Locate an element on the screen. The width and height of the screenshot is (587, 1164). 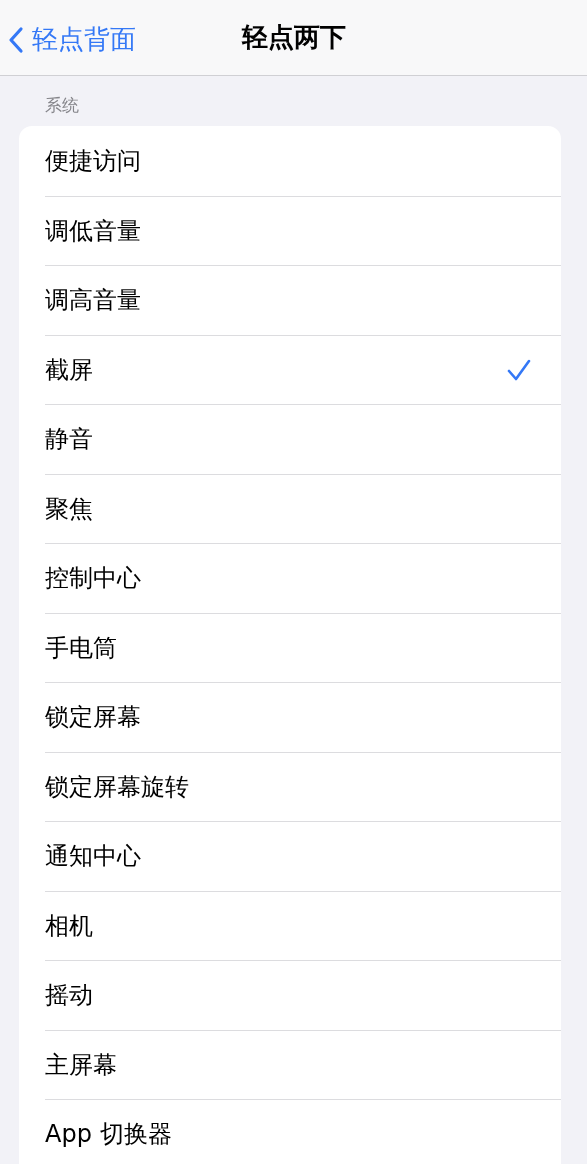
option-label: 锁定屏幕 is located at coordinates (93, 718).